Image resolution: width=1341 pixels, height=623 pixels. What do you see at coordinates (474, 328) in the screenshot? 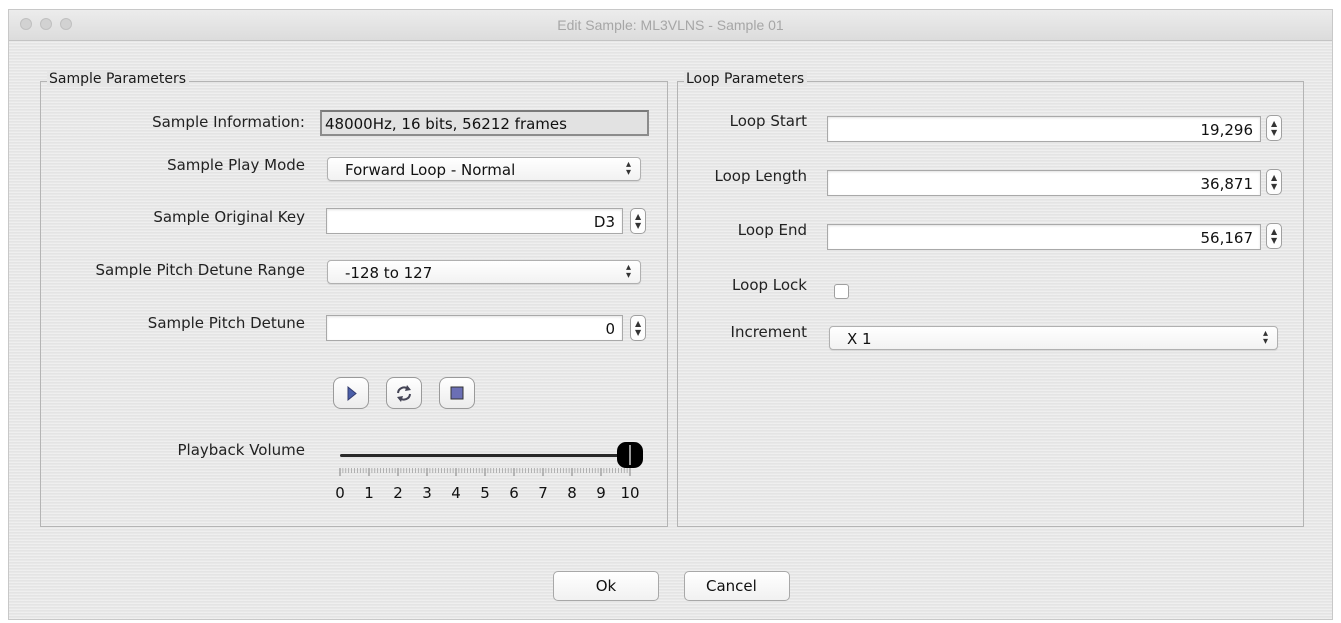
I see `sample-pitch-detune-field: 0` at bounding box center [474, 328].